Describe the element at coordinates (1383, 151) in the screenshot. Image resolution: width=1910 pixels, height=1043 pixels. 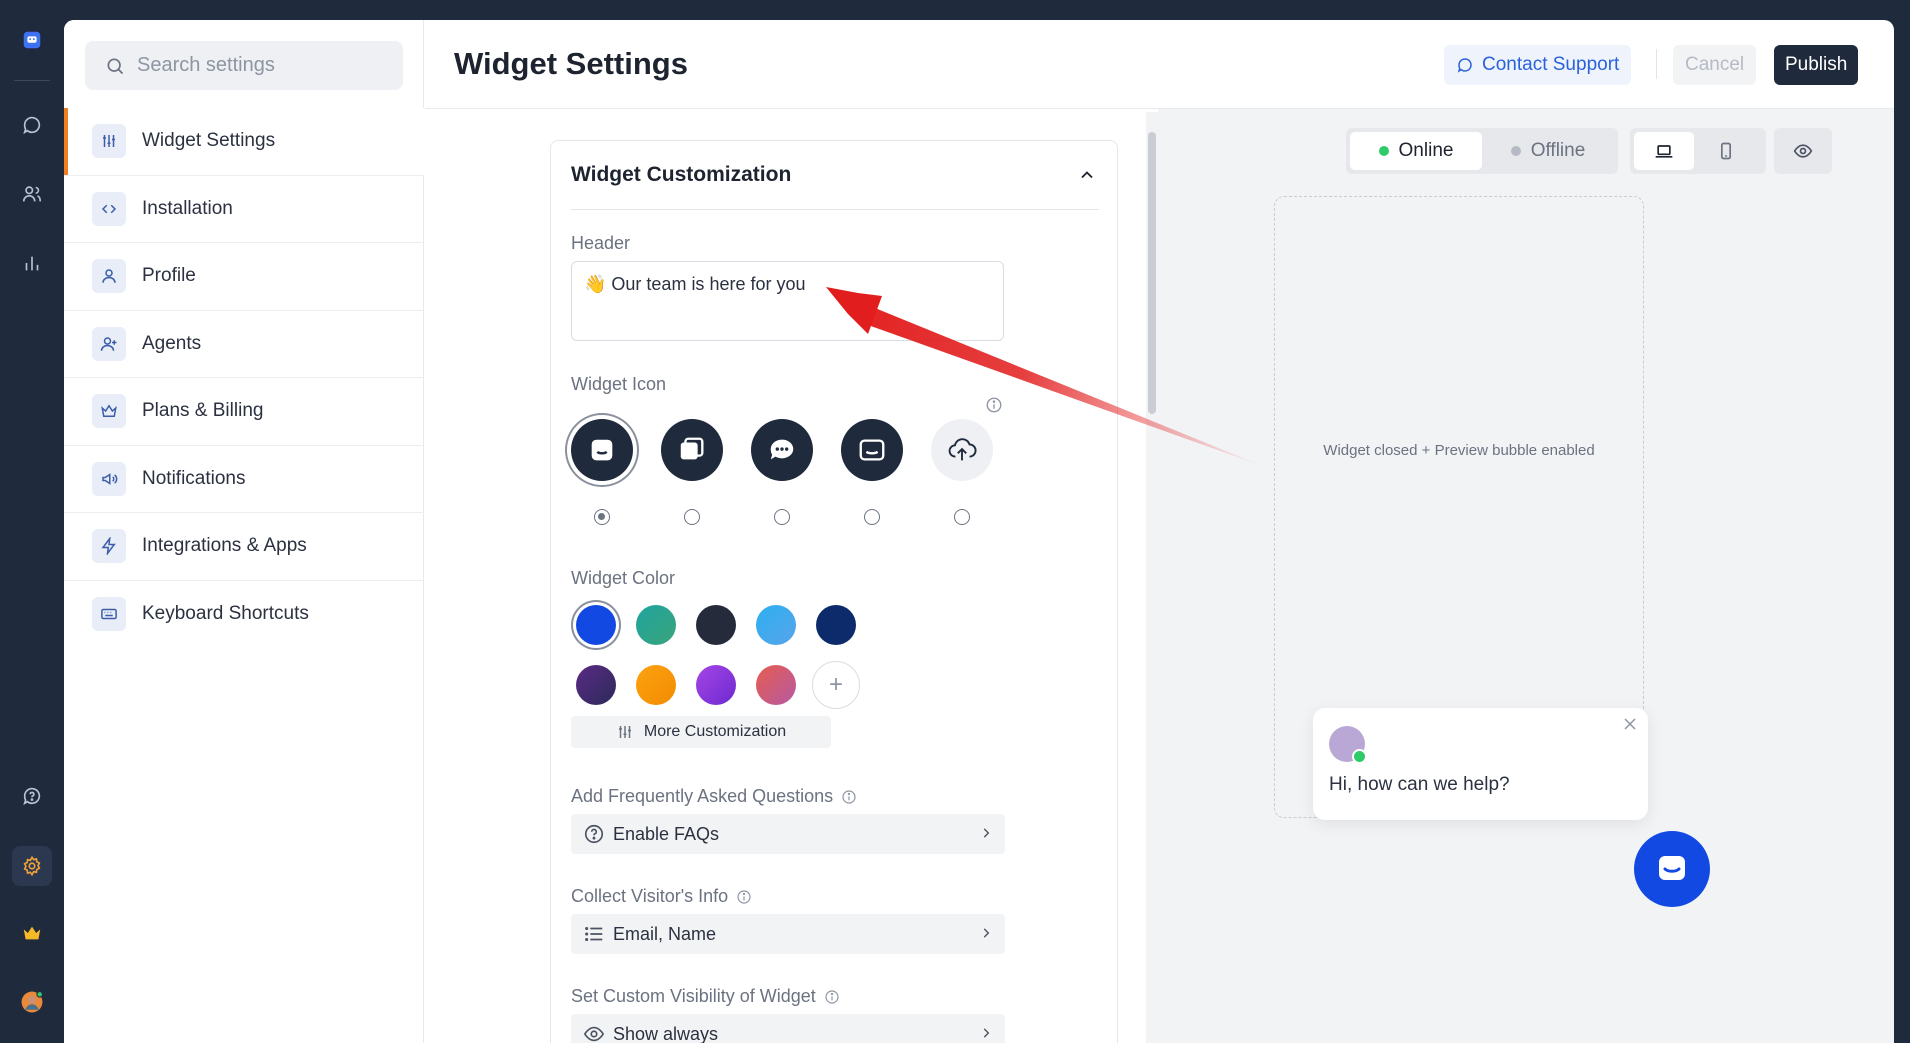
I see `online-dot` at that location.